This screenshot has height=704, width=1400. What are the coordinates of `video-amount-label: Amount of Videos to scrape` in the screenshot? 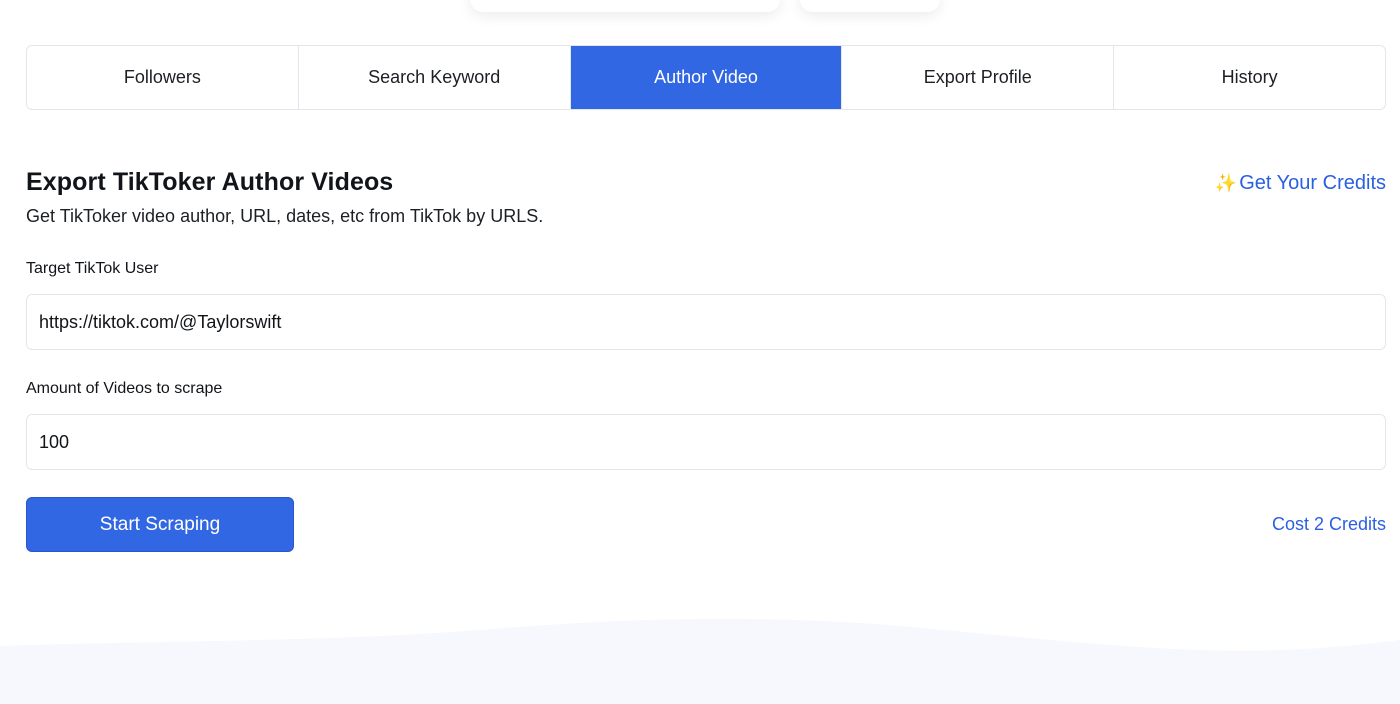 It's located at (124, 388).